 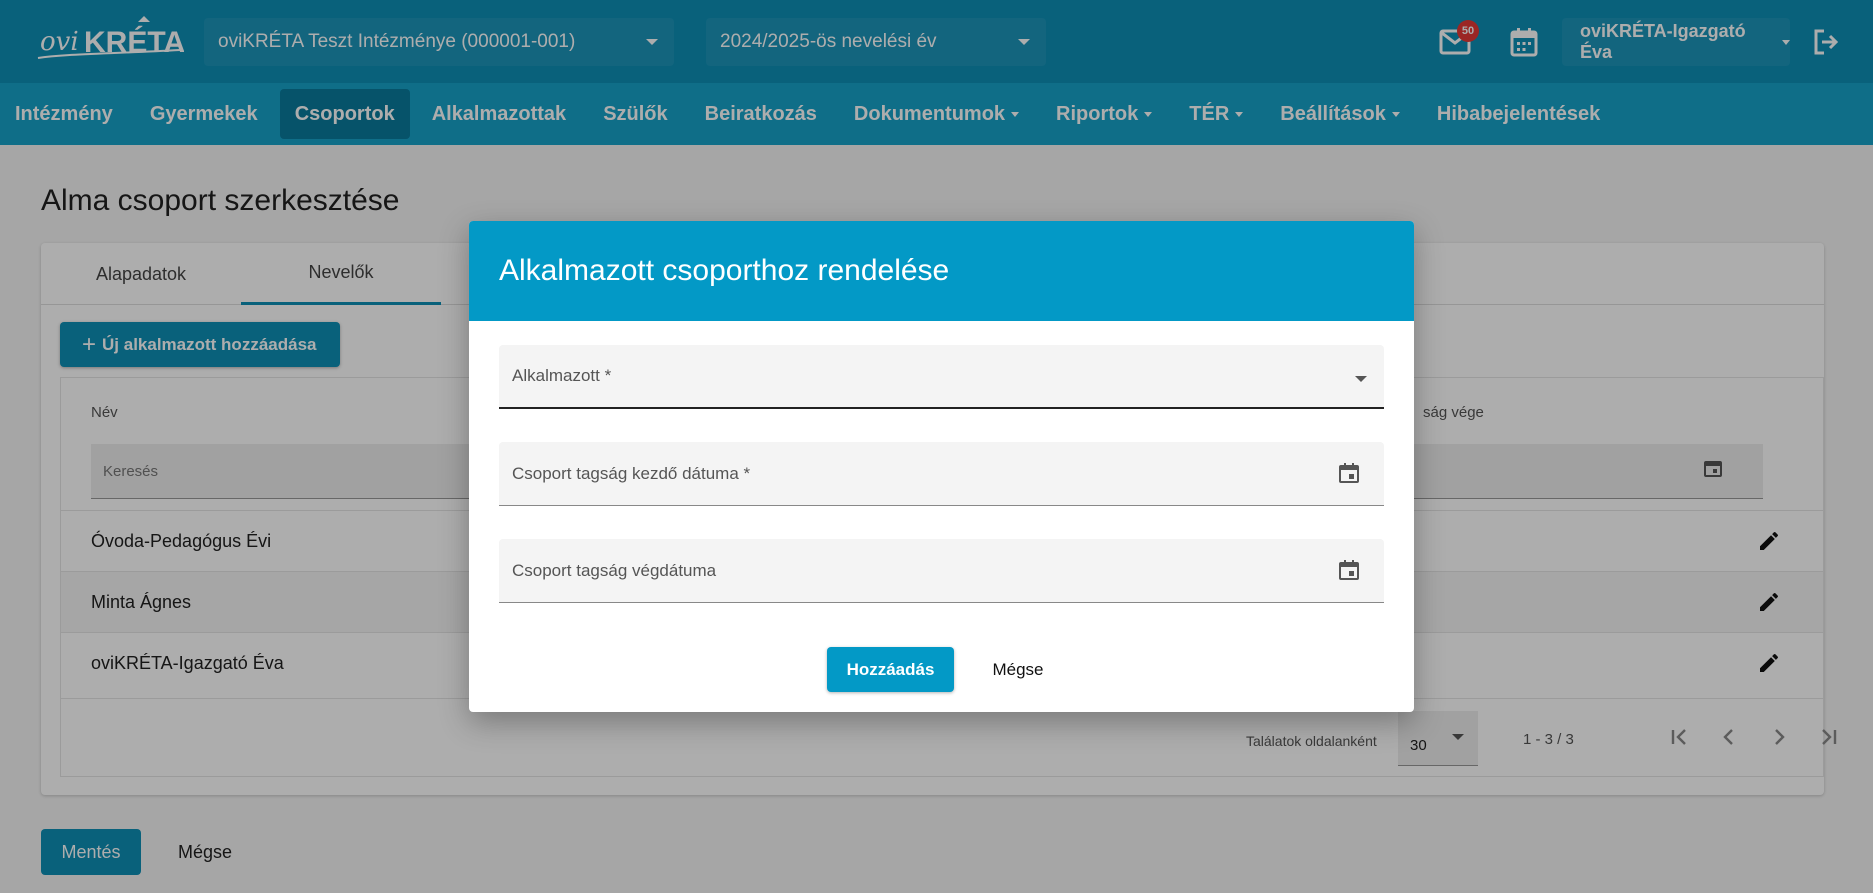 What do you see at coordinates (941, 377) in the screenshot?
I see `employee-select: Alkalmazott *` at bounding box center [941, 377].